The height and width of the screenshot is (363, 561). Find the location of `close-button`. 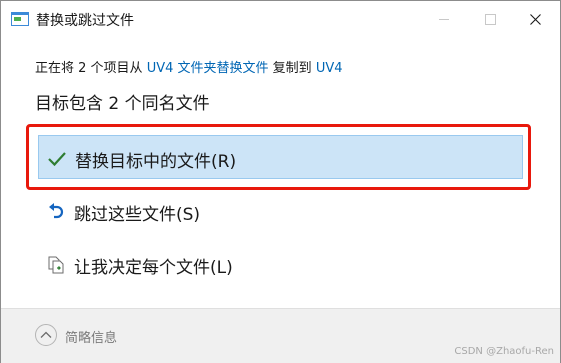

close-button is located at coordinates (536, 19).